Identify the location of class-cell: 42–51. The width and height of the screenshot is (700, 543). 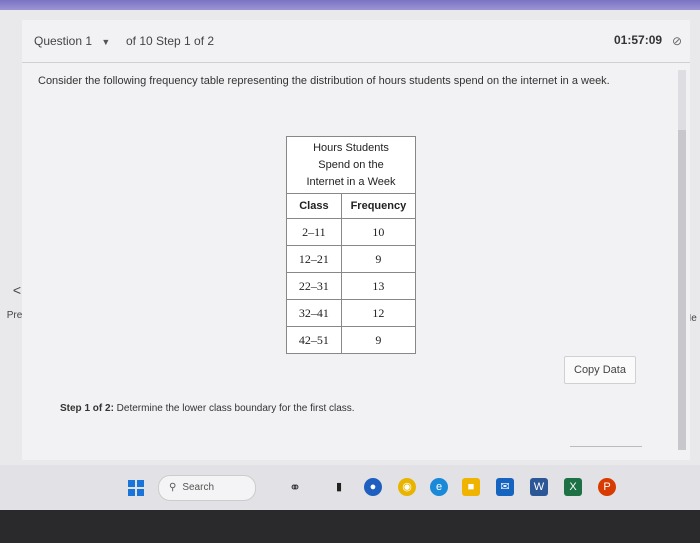
(314, 340).